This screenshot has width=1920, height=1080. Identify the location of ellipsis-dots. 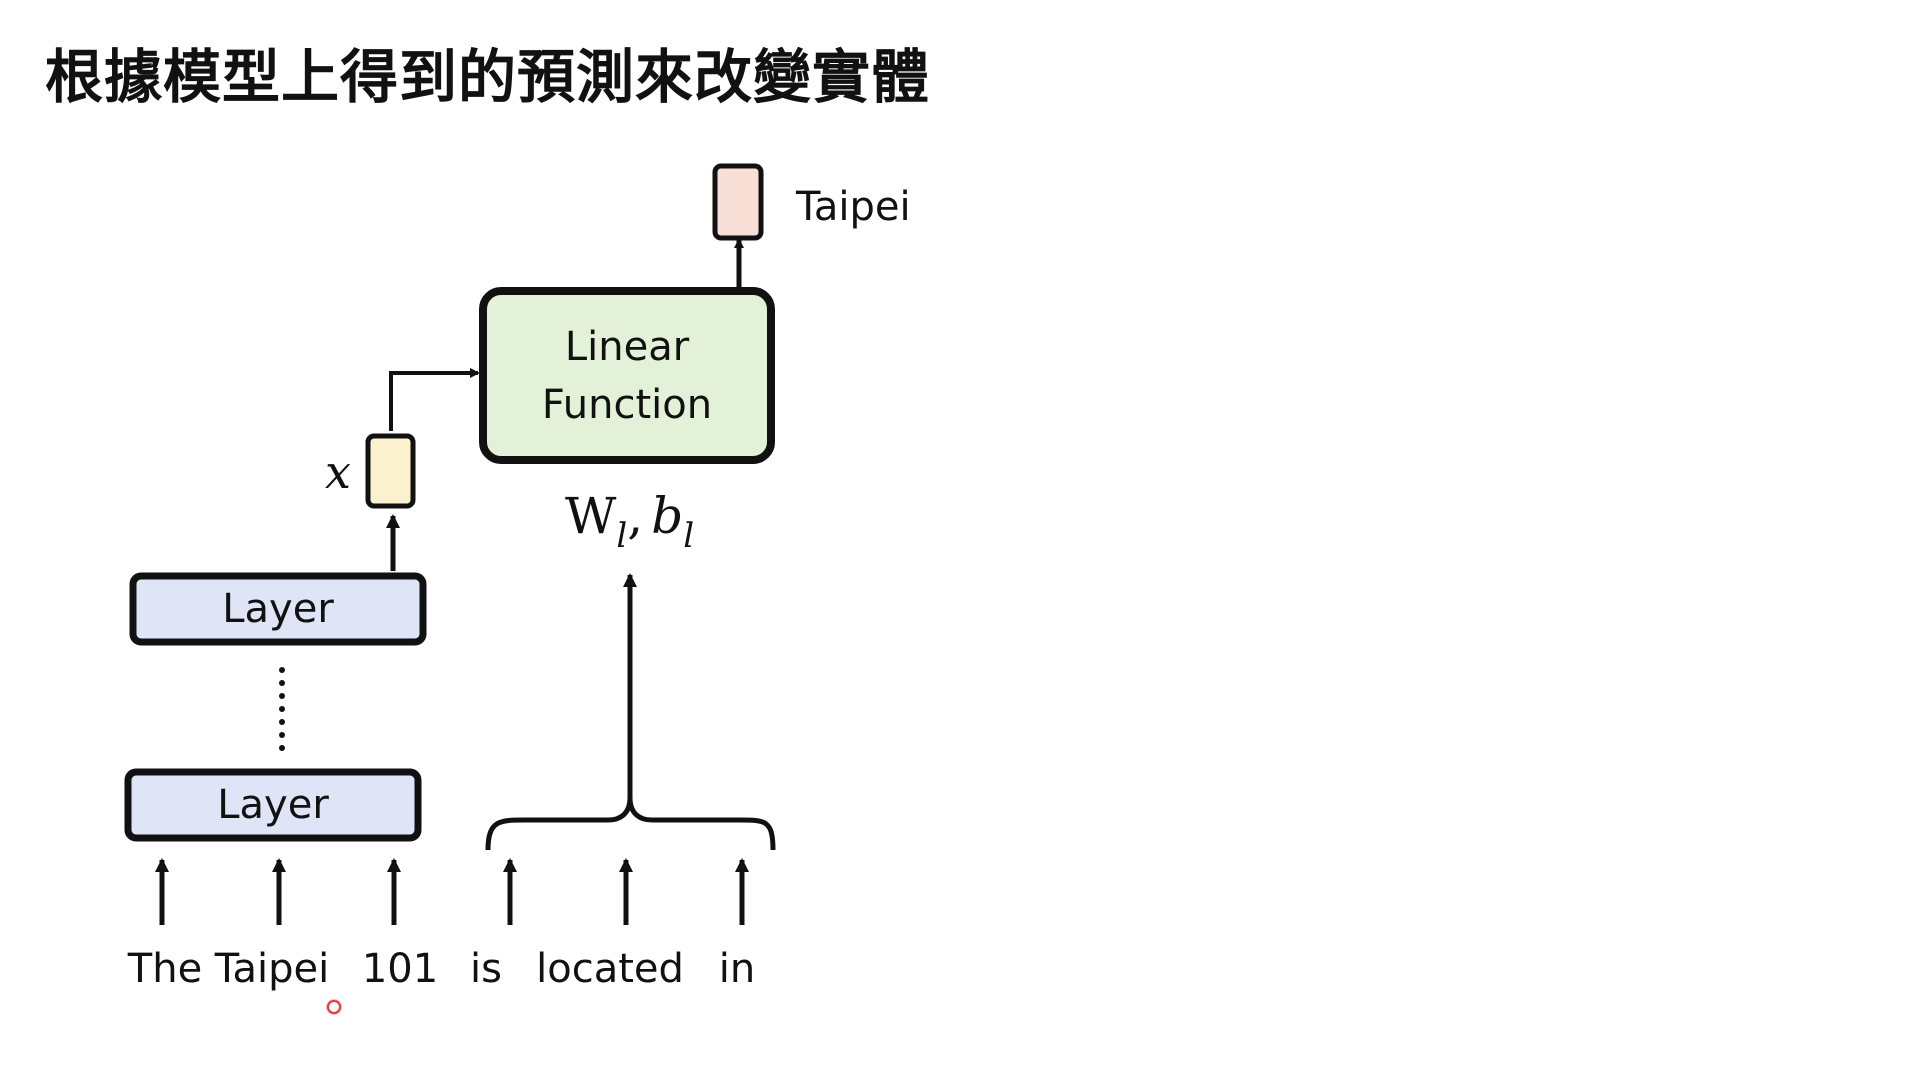
(282, 709).